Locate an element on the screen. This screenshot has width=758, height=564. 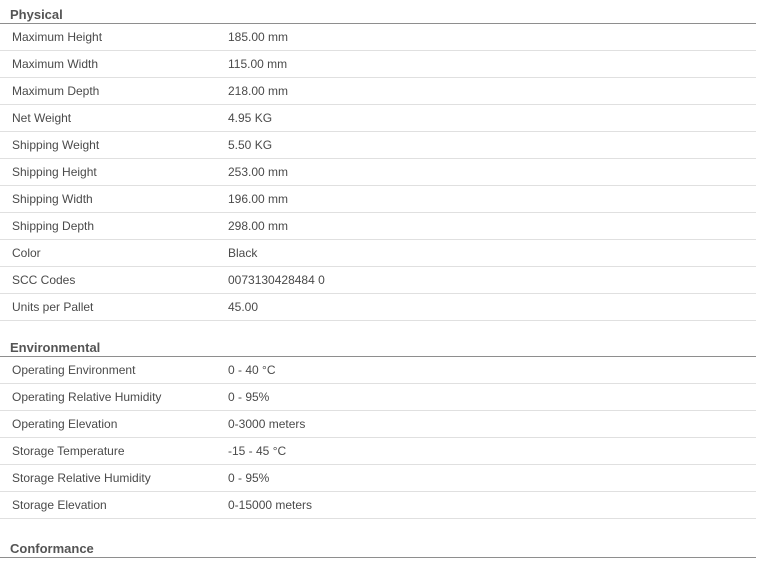
spec-label: Shipping Depth is located at coordinates (114, 226).